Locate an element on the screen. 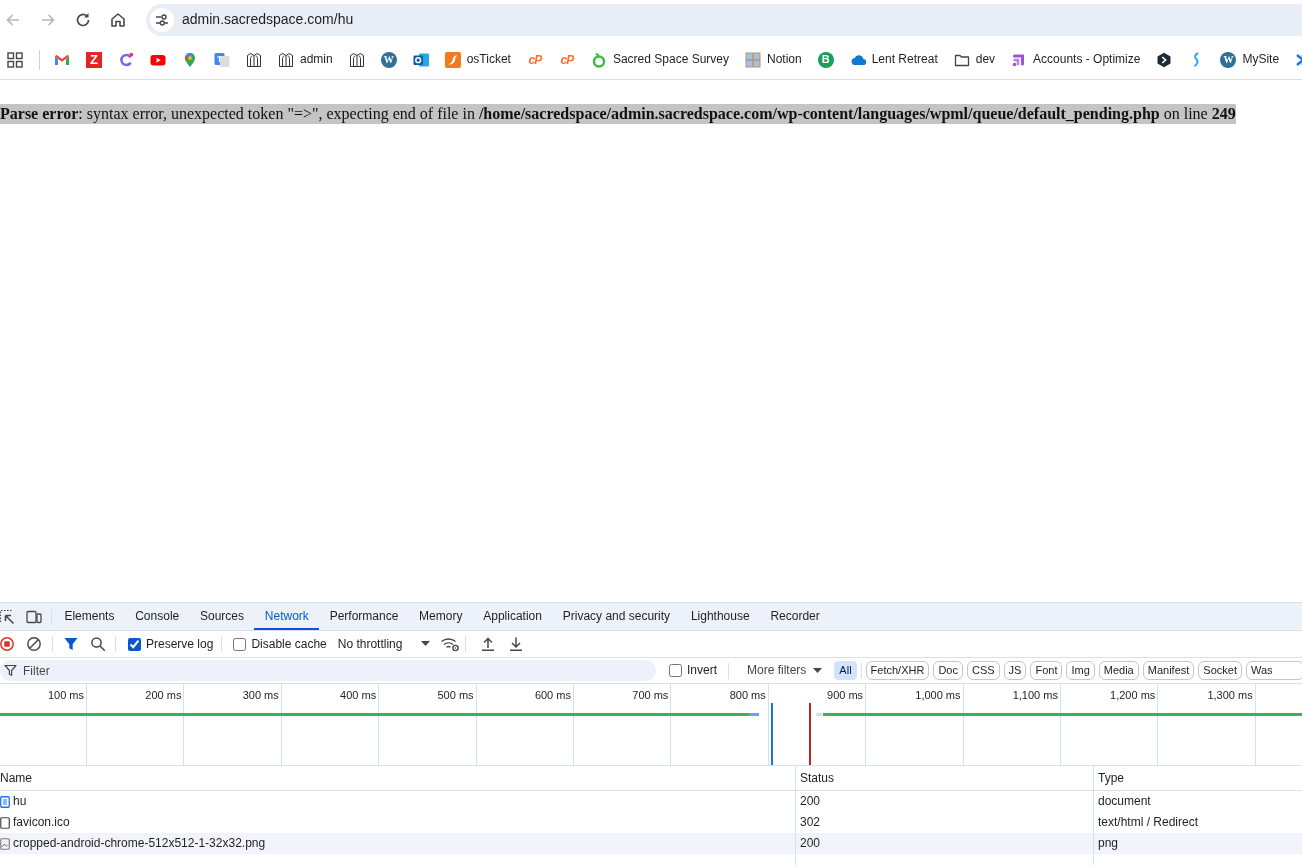 The height and width of the screenshot is (865, 1302). error-message: Parse error: syntax error, unexpected token "=>", expecting end of file in /home/sacredspace/admin.sacredspace.com/wp-content/languages/wpml/queue/default_pending.php on line 249 is located at coordinates (618, 114).